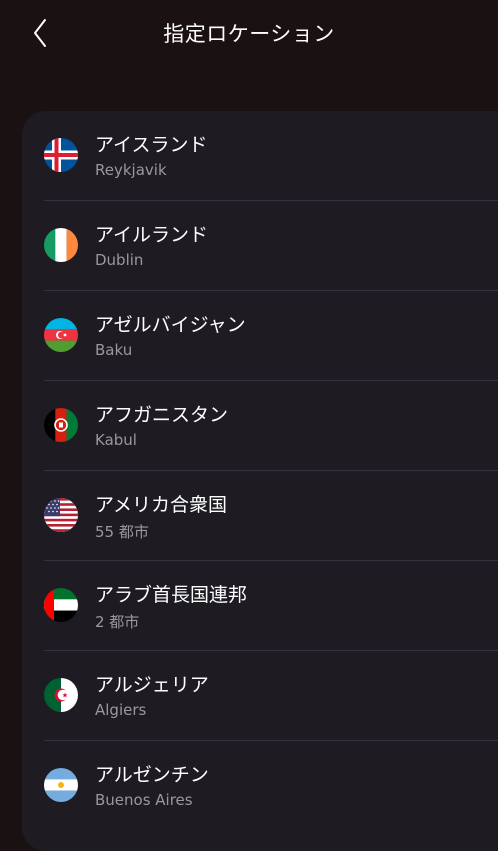 The image size is (498, 851). I want to click on location-item-algeria: アルジェリア Algiers, so click(260, 696).